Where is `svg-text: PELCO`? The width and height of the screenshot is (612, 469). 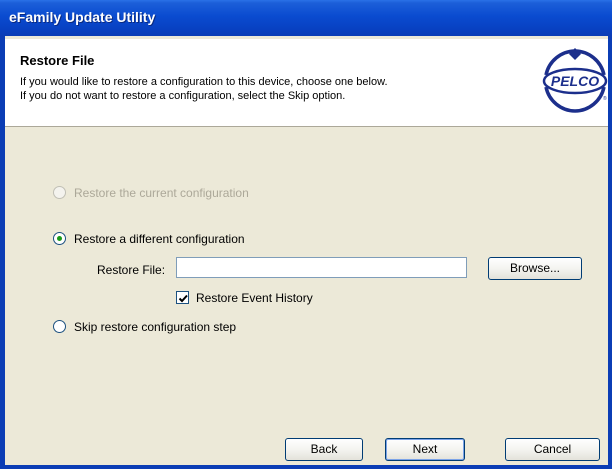 svg-text: PELCO is located at coordinates (575, 81).